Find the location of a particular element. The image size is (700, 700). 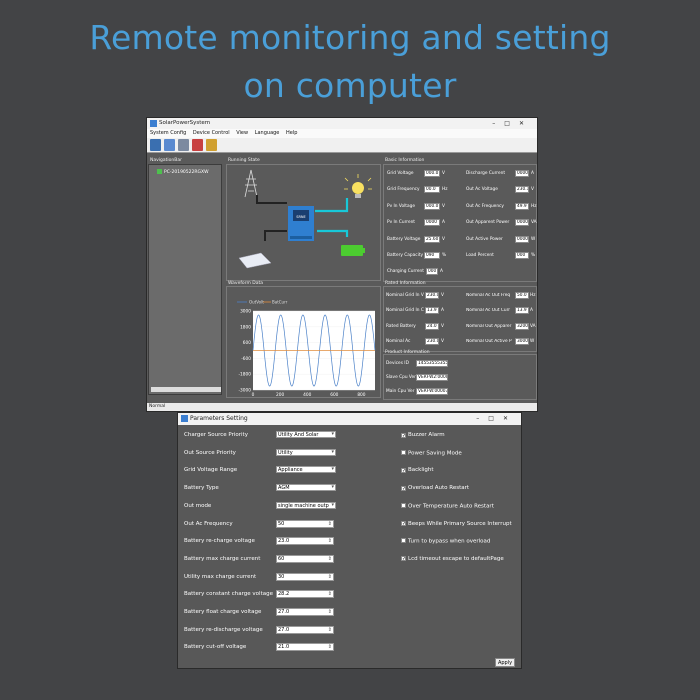

menu-language: Language is located at coordinates (267, 133).